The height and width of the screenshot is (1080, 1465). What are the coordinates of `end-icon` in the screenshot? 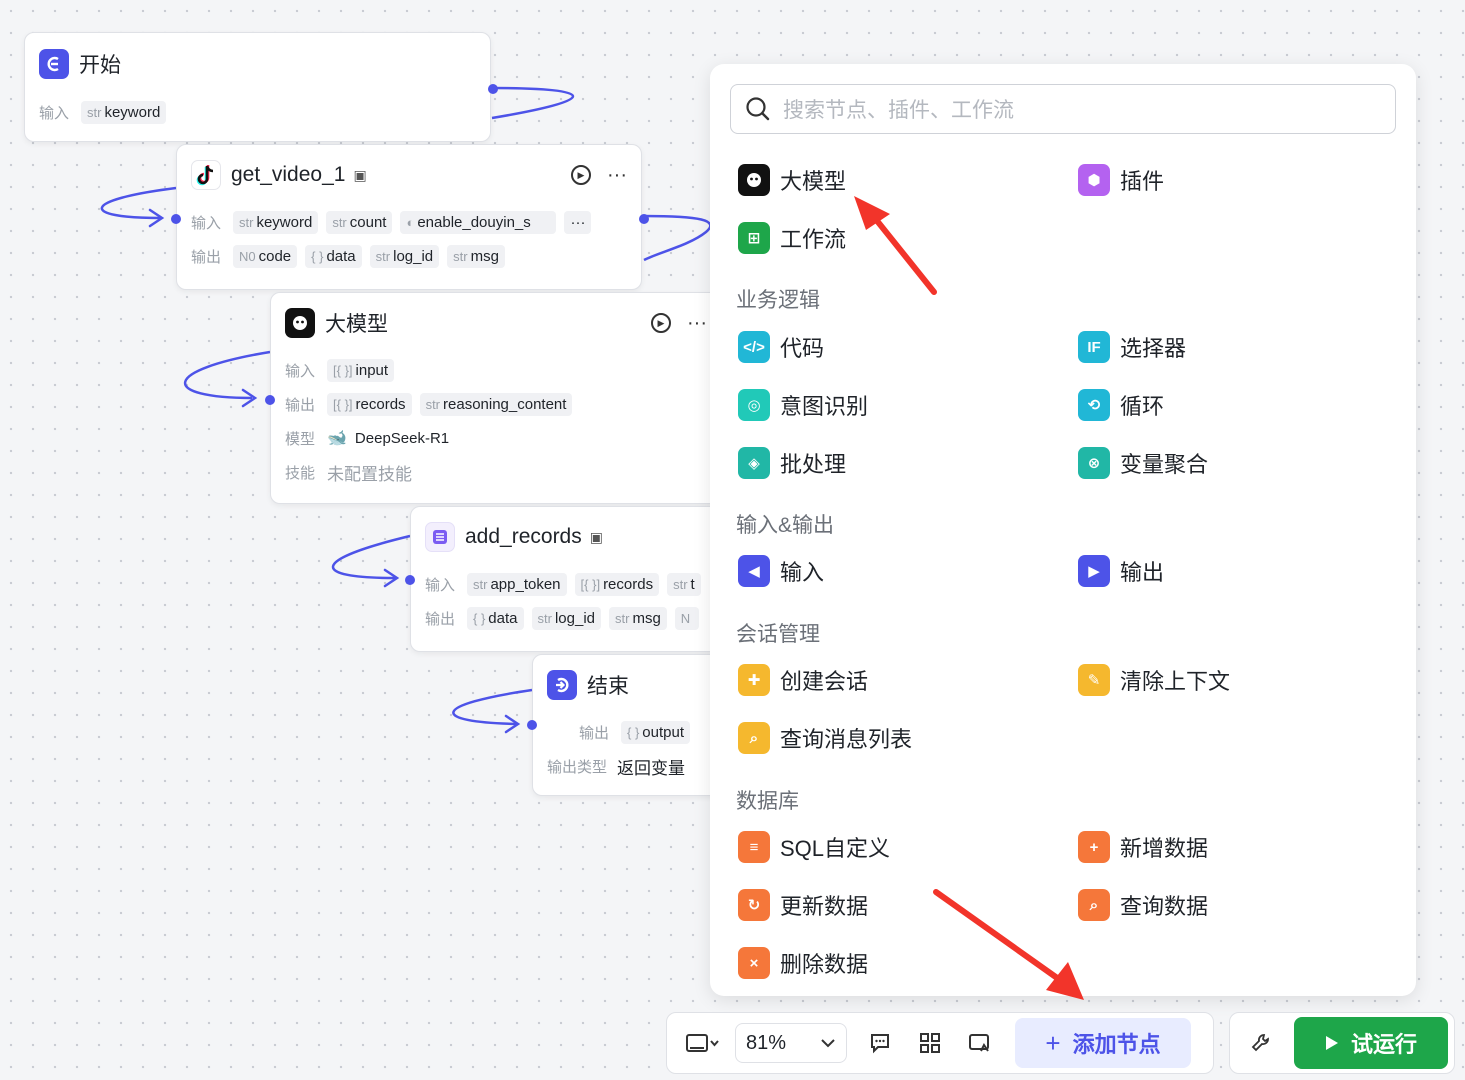 It's located at (562, 685).